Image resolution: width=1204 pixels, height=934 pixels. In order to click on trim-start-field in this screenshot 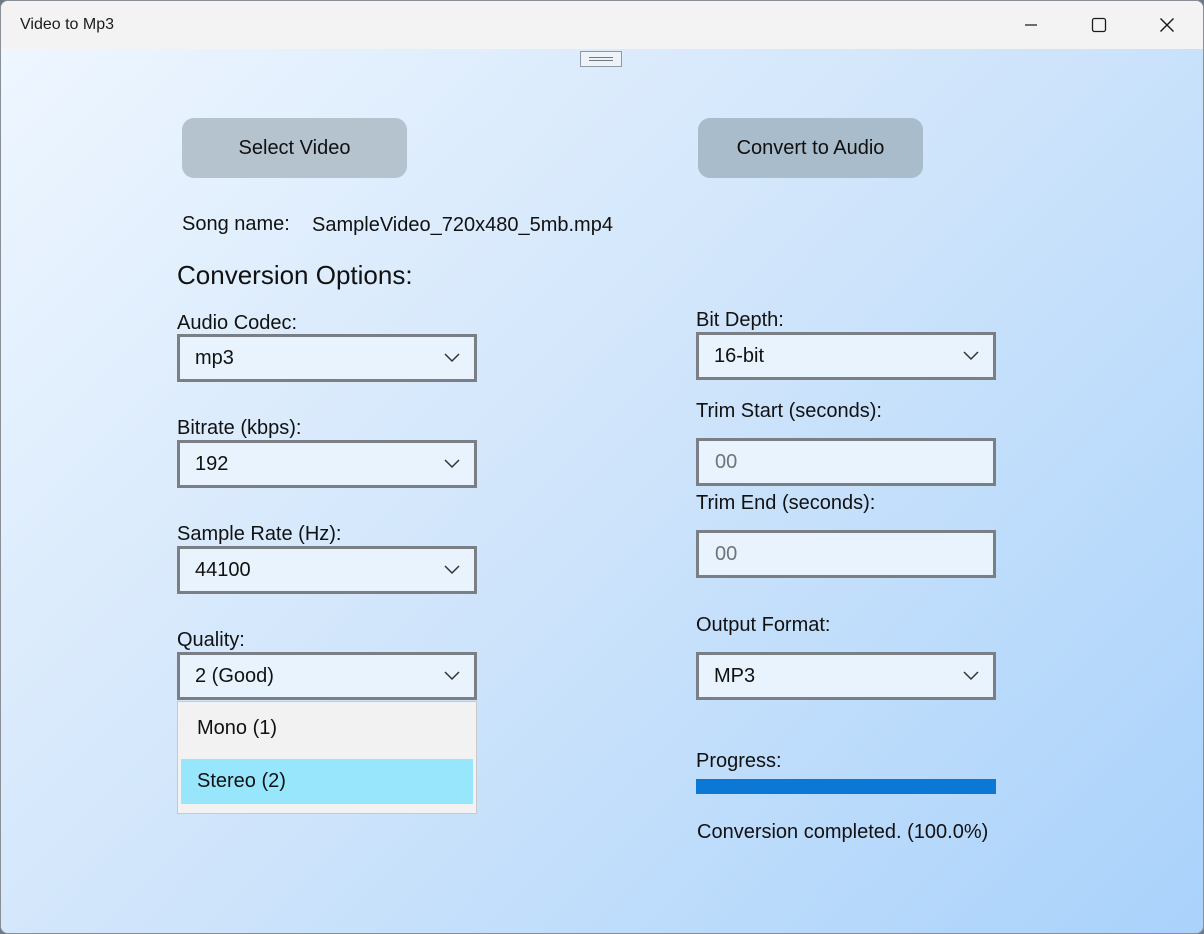, I will do `click(846, 462)`.